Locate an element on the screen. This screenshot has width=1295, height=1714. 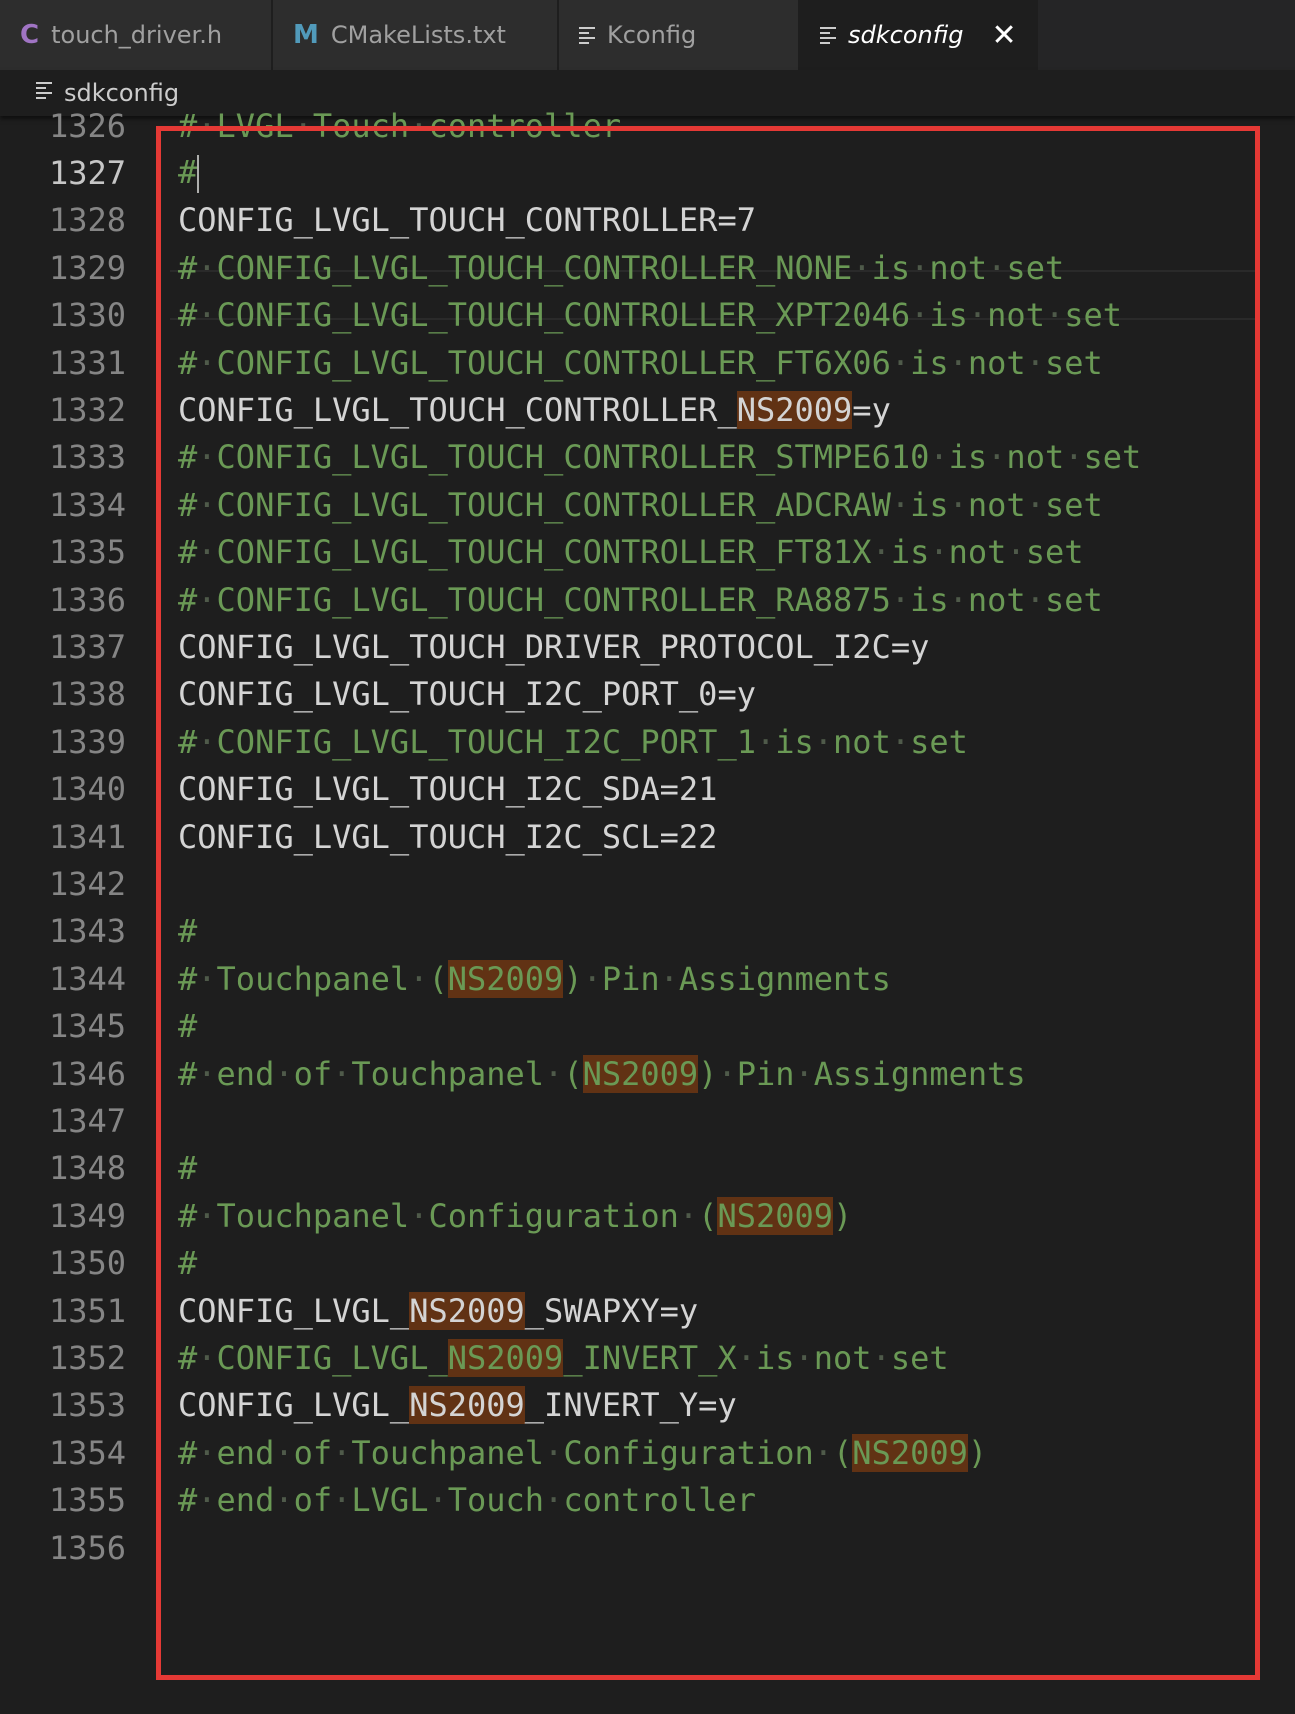
line-number: 1344 is located at coordinates (87, 978).